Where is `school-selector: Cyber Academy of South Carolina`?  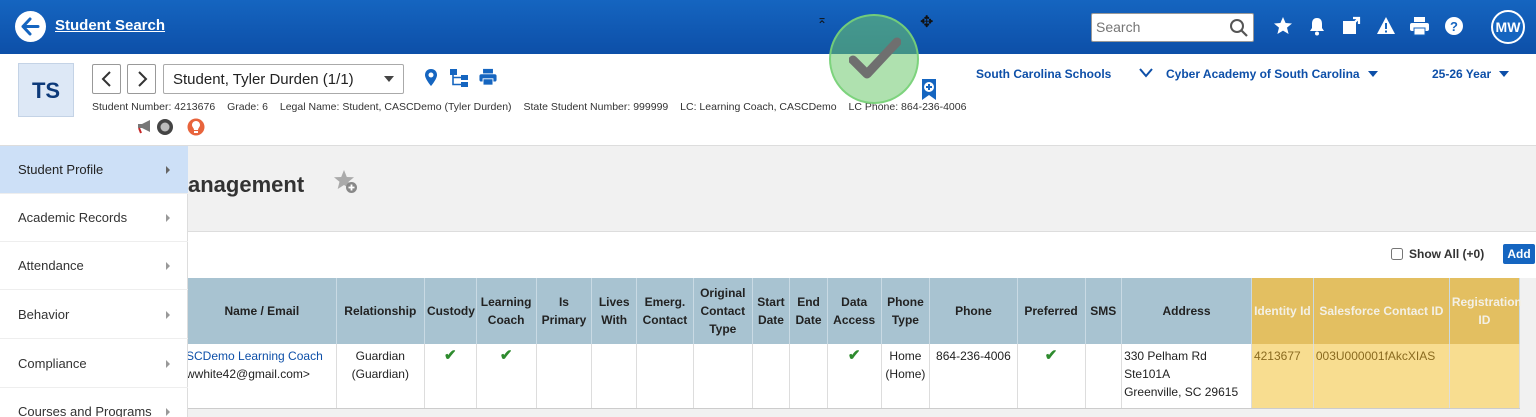 school-selector: Cyber Academy of South Carolina is located at coordinates (1272, 74).